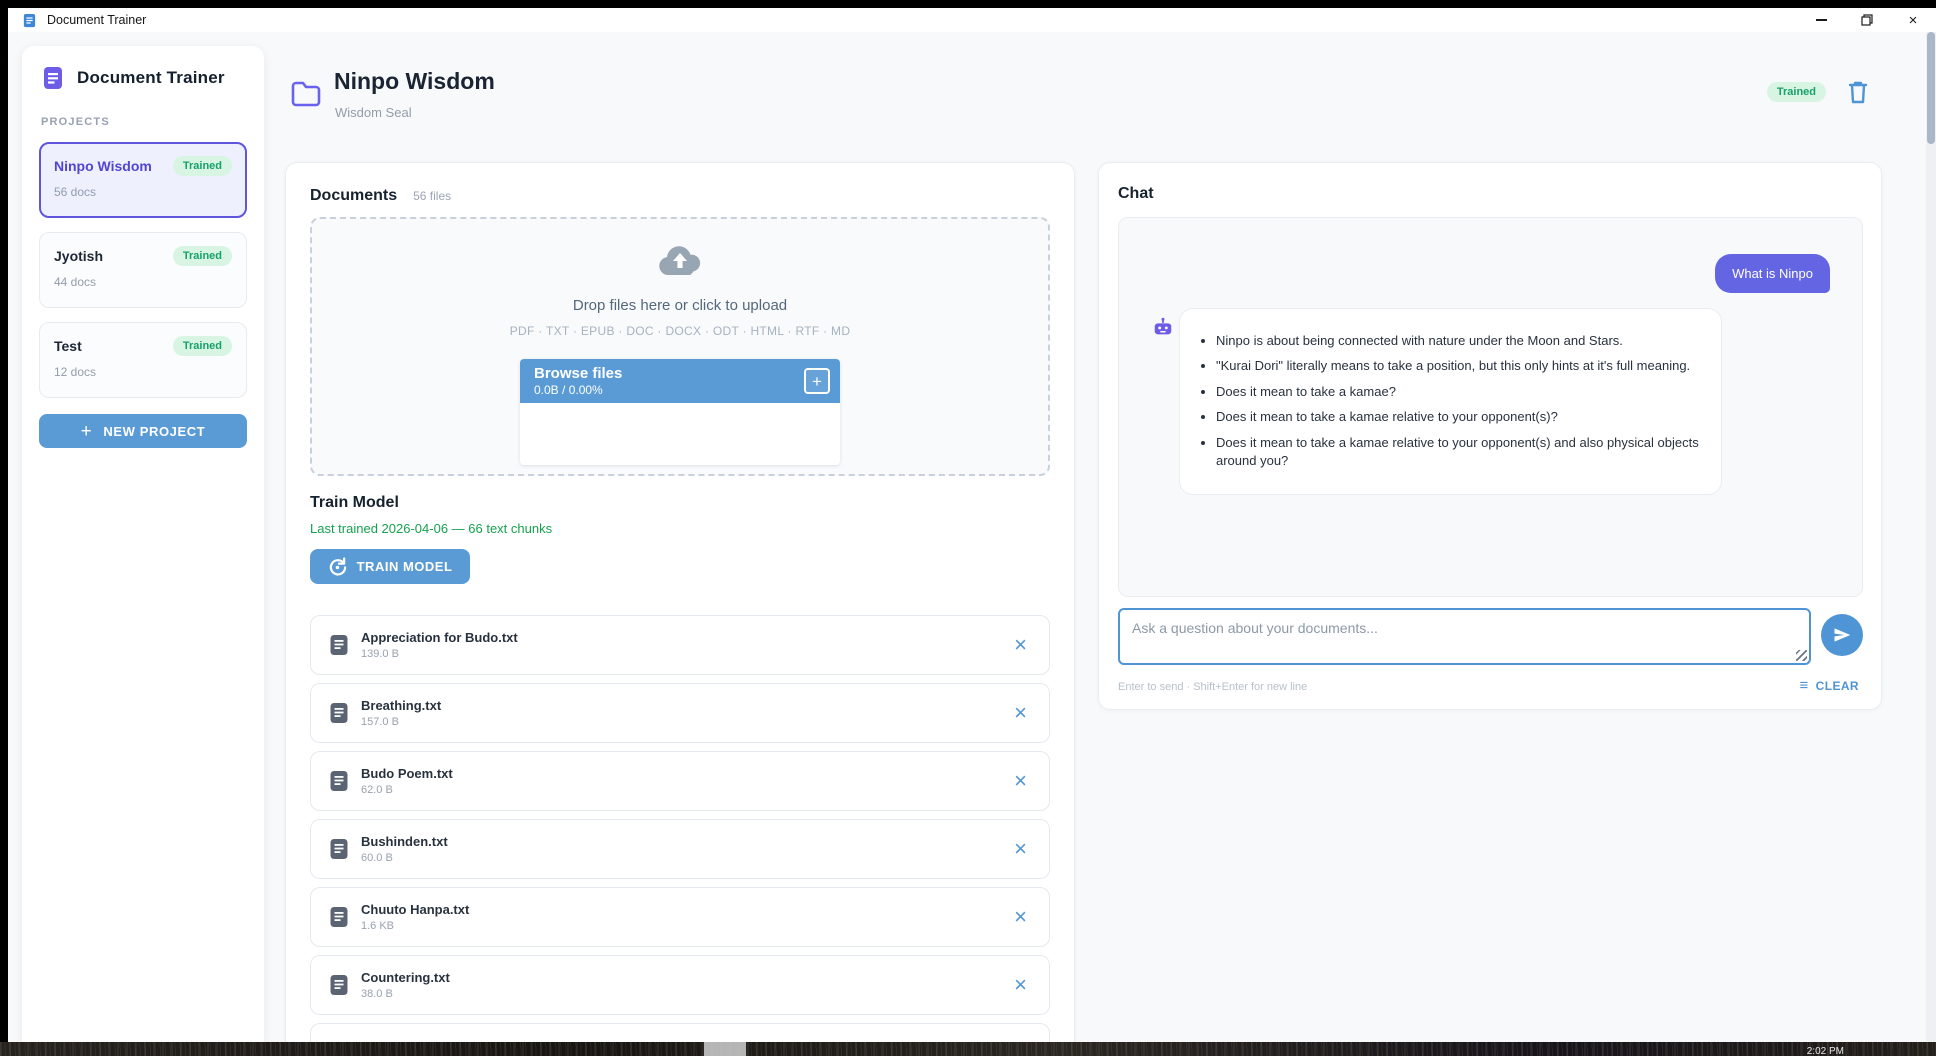 This screenshot has width=1936, height=1056. I want to click on browse-files-label: Browse files, so click(578, 373).